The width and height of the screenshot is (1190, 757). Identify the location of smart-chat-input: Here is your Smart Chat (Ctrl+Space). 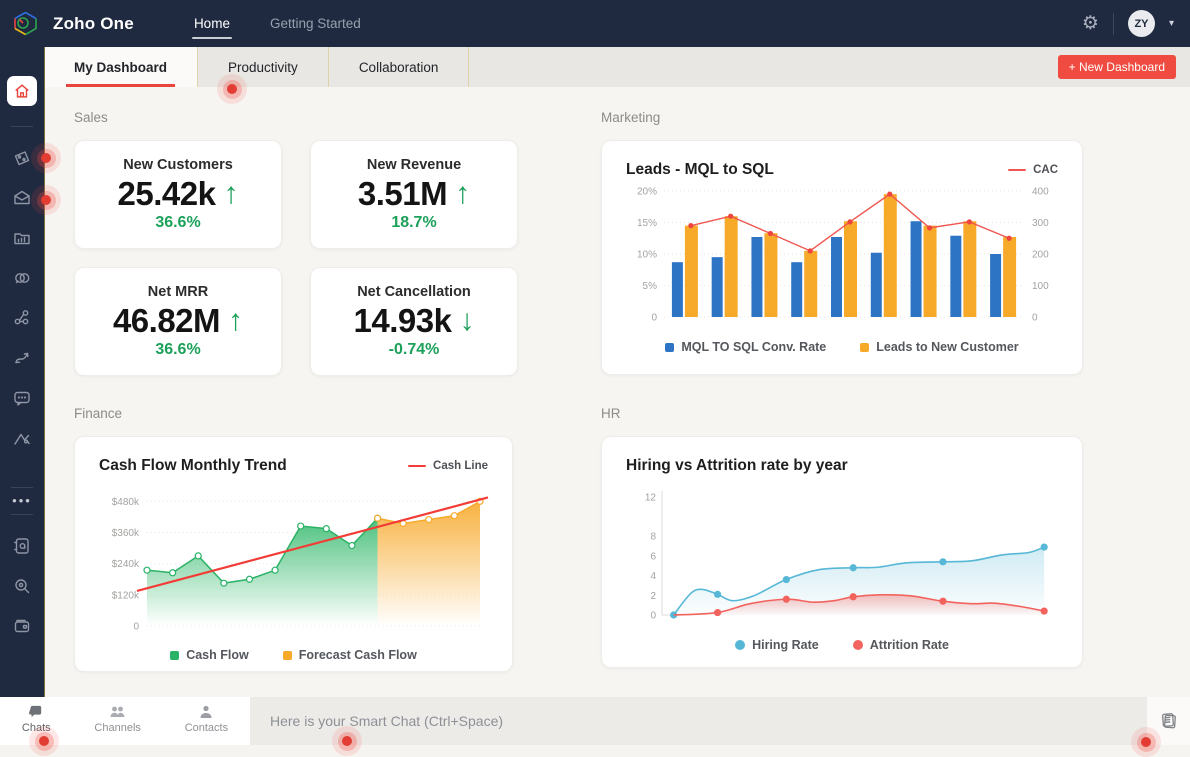
(700, 721).